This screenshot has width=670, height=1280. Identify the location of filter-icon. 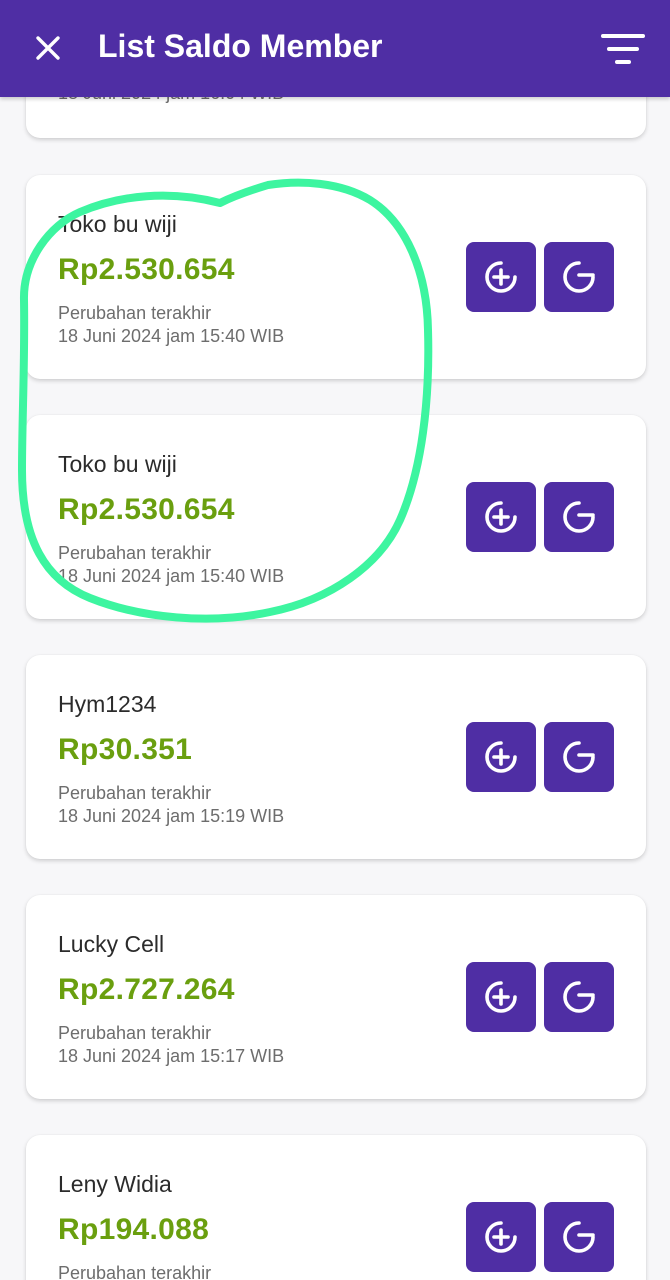
(623, 49).